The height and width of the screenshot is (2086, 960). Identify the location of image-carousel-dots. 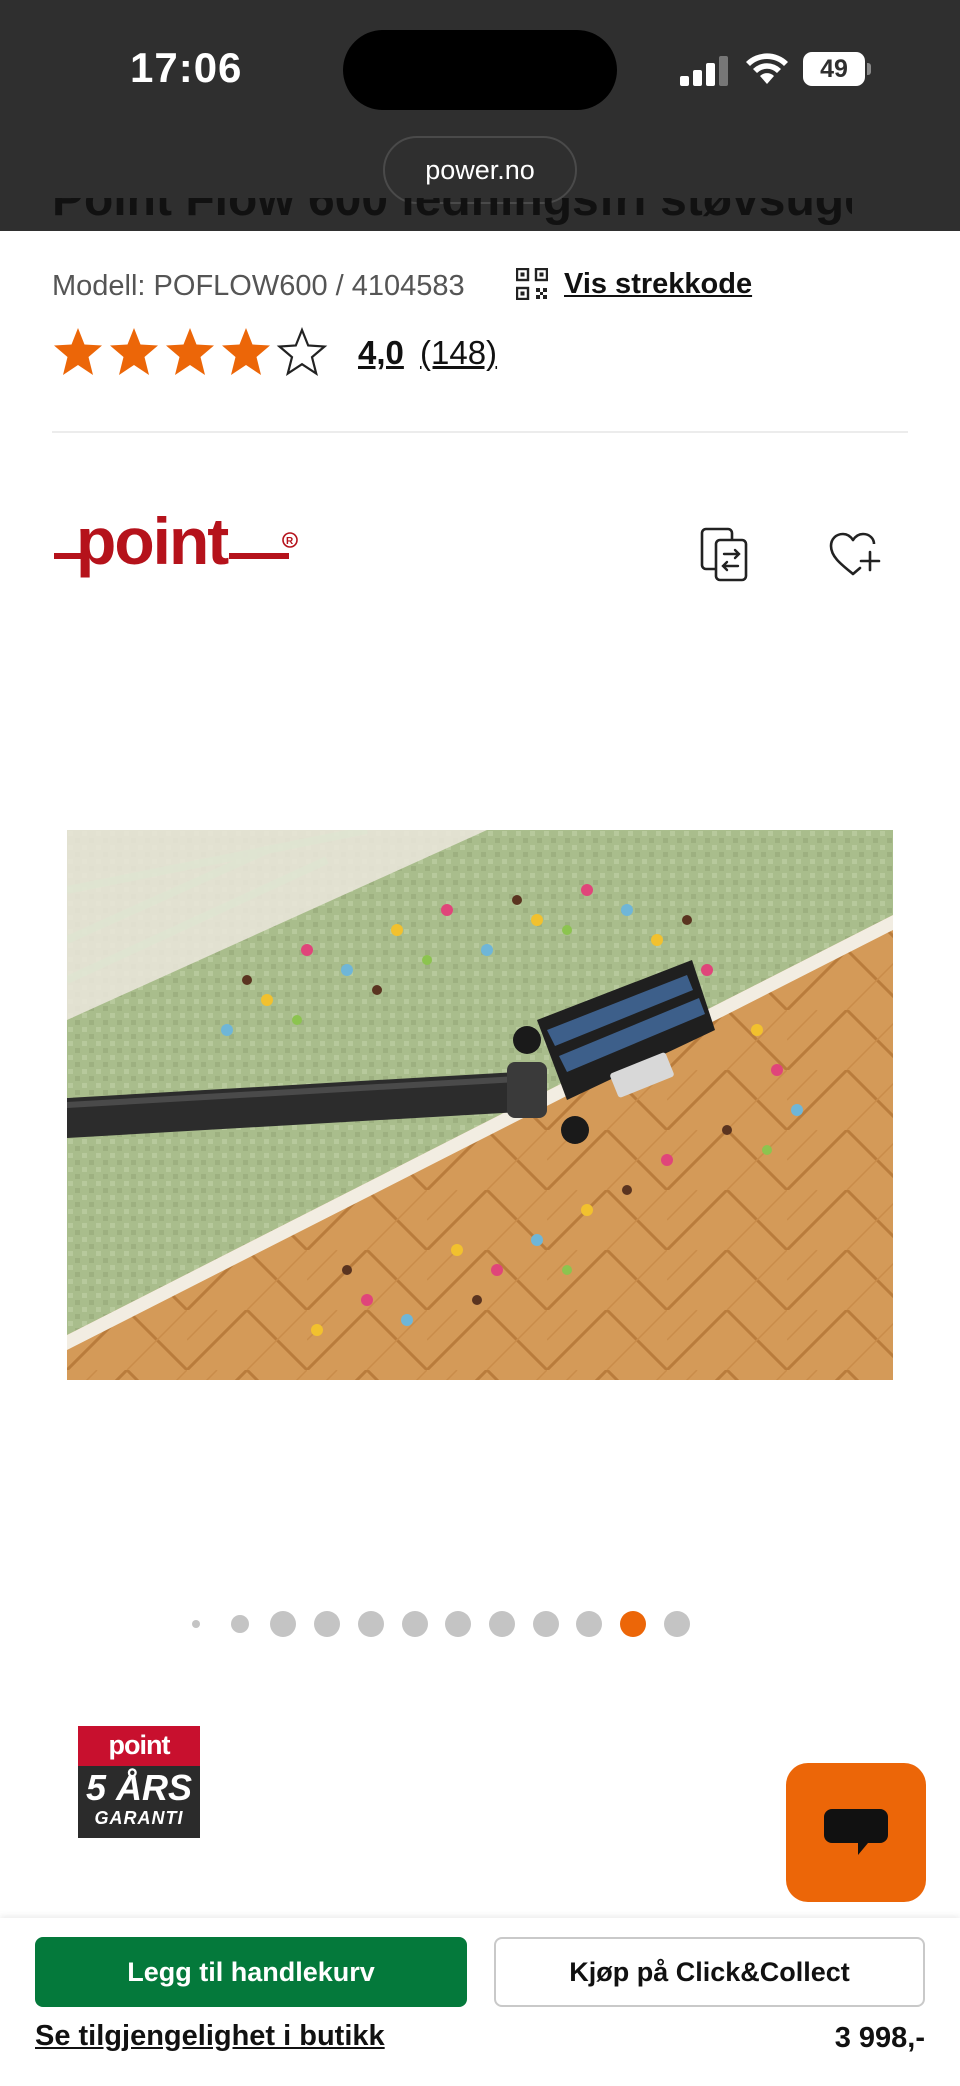
(480, 1625).